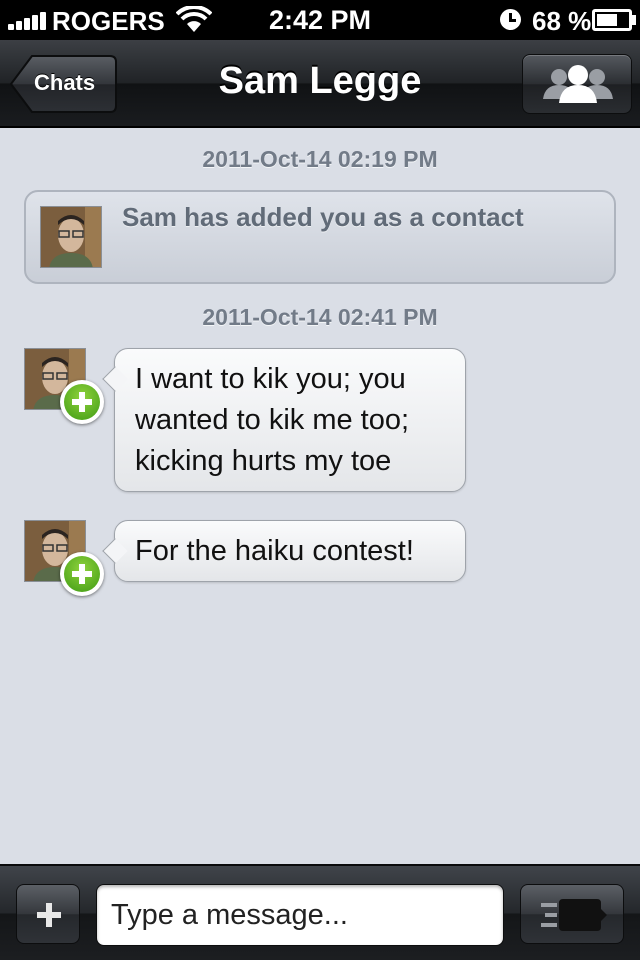 Image resolution: width=640 pixels, height=960 pixels. What do you see at coordinates (607, 20) in the screenshot?
I see `battery-level` at bounding box center [607, 20].